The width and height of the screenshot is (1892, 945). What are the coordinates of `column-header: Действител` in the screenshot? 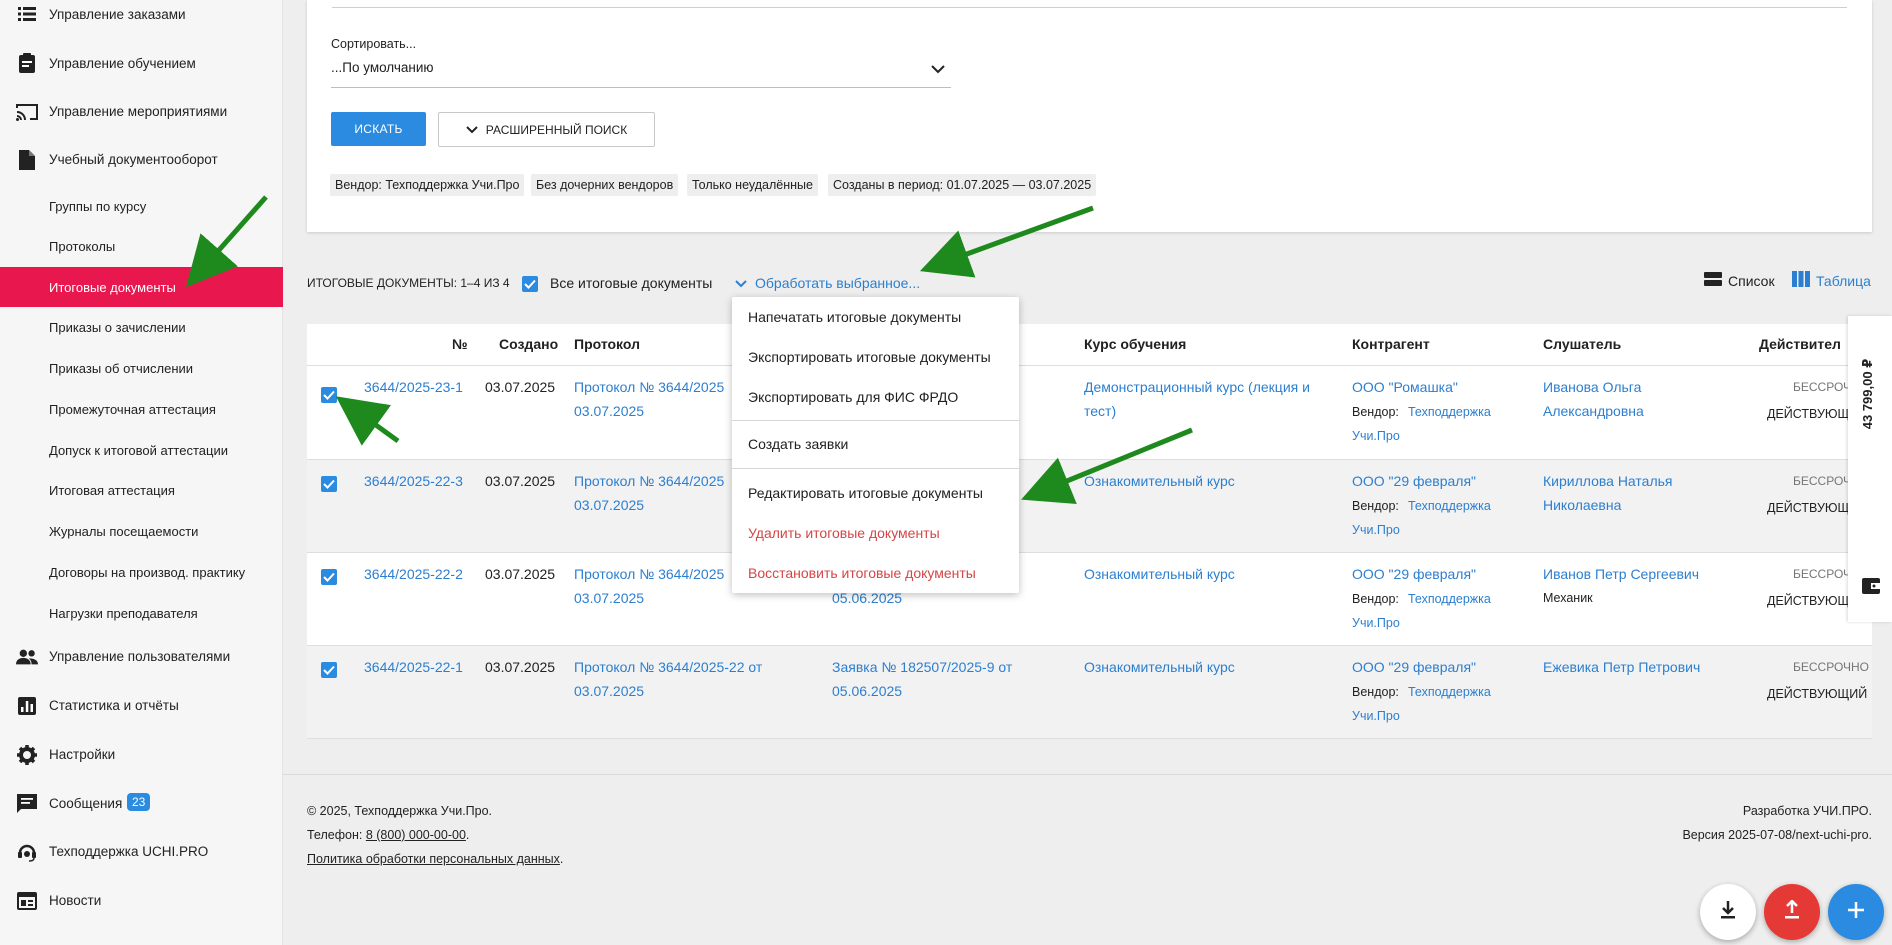 It's located at (1800, 344).